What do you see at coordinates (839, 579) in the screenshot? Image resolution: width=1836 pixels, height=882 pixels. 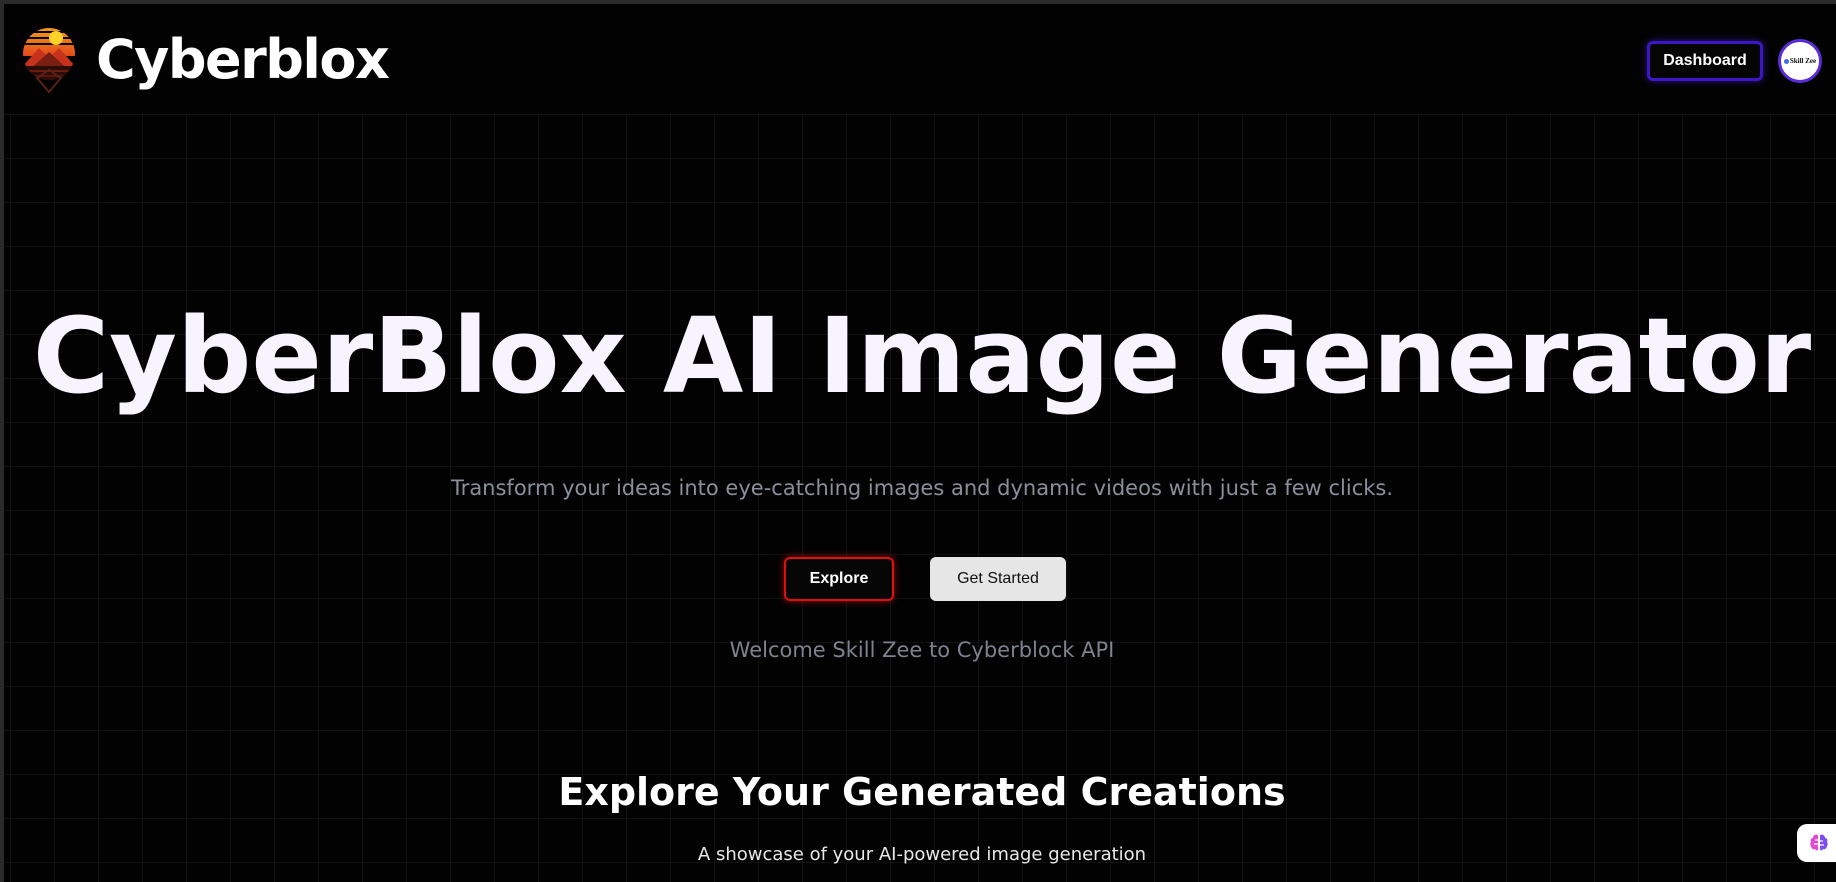 I see `explore-button: Explore` at bounding box center [839, 579].